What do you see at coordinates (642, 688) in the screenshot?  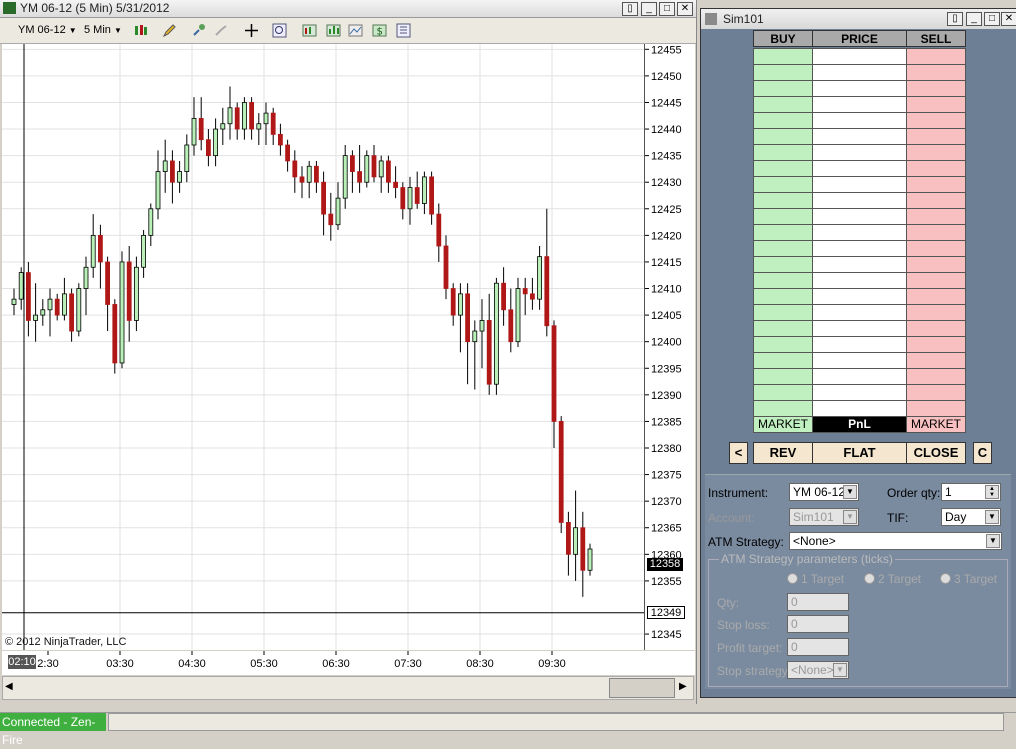 I see `scroll-thumb` at bounding box center [642, 688].